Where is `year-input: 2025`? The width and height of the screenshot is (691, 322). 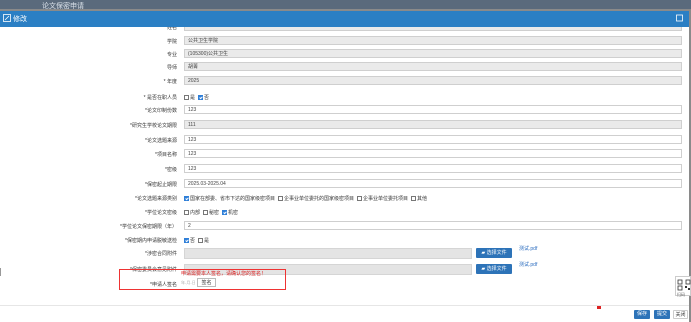
year-input: 2025 is located at coordinates (433, 80).